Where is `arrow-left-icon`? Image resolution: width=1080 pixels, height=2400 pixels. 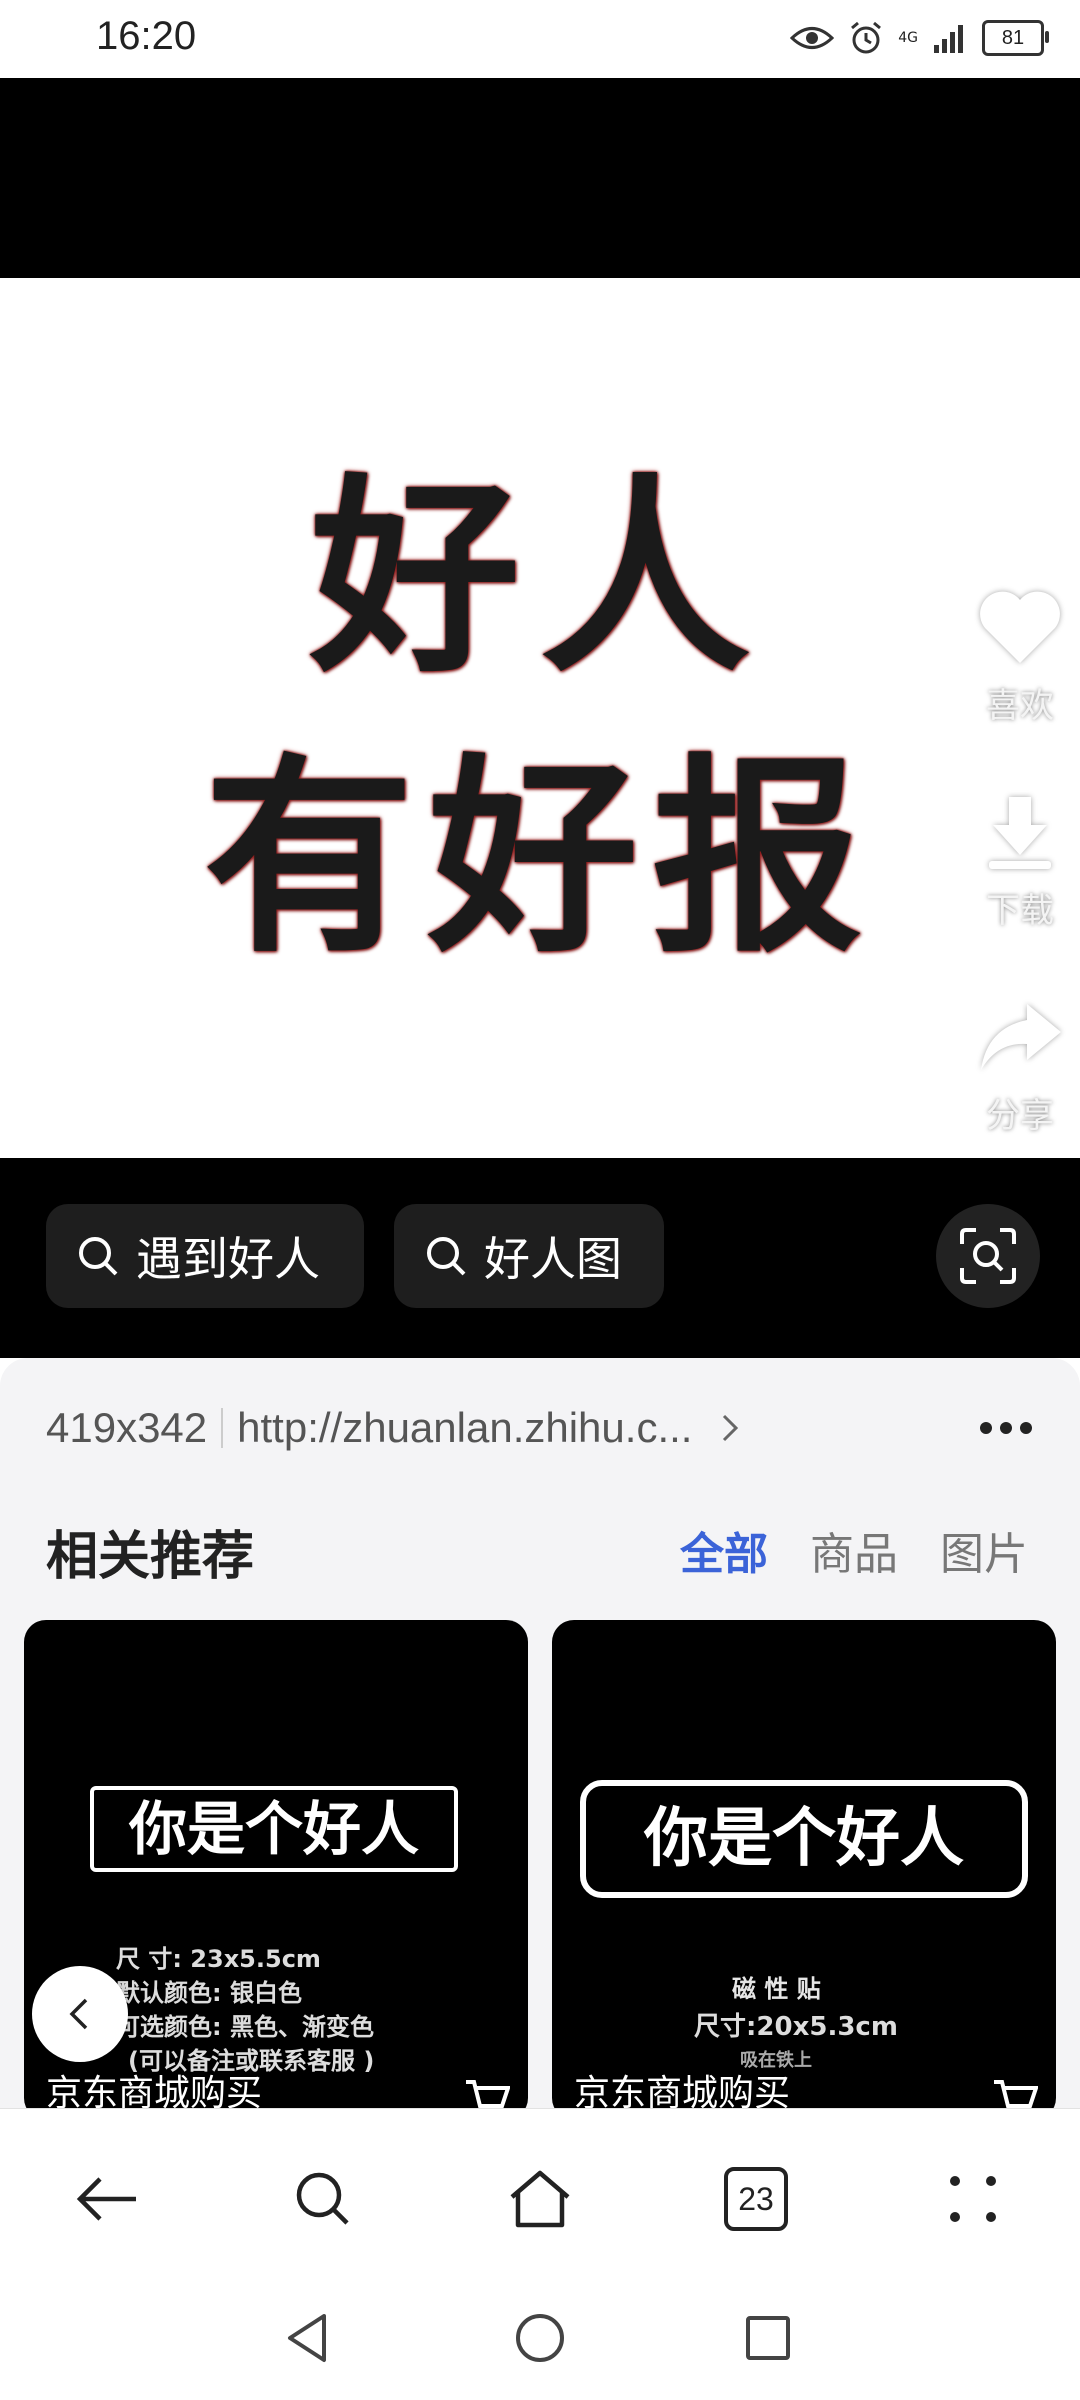
arrow-left-icon is located at coordinates (106, 2199).